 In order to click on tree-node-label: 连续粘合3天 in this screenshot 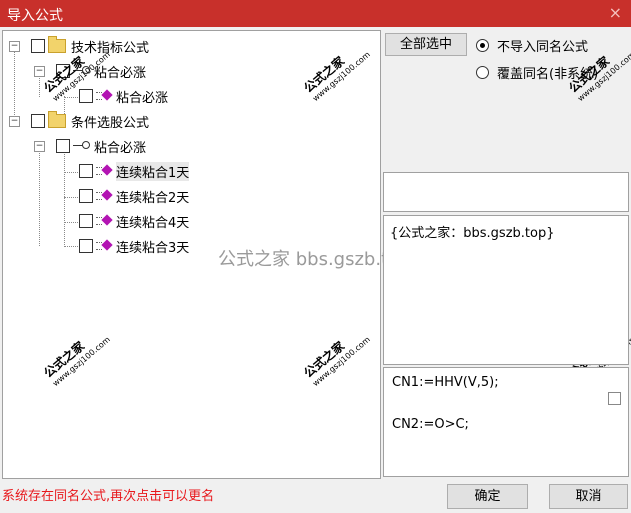, I will do `click(153, 248)`.